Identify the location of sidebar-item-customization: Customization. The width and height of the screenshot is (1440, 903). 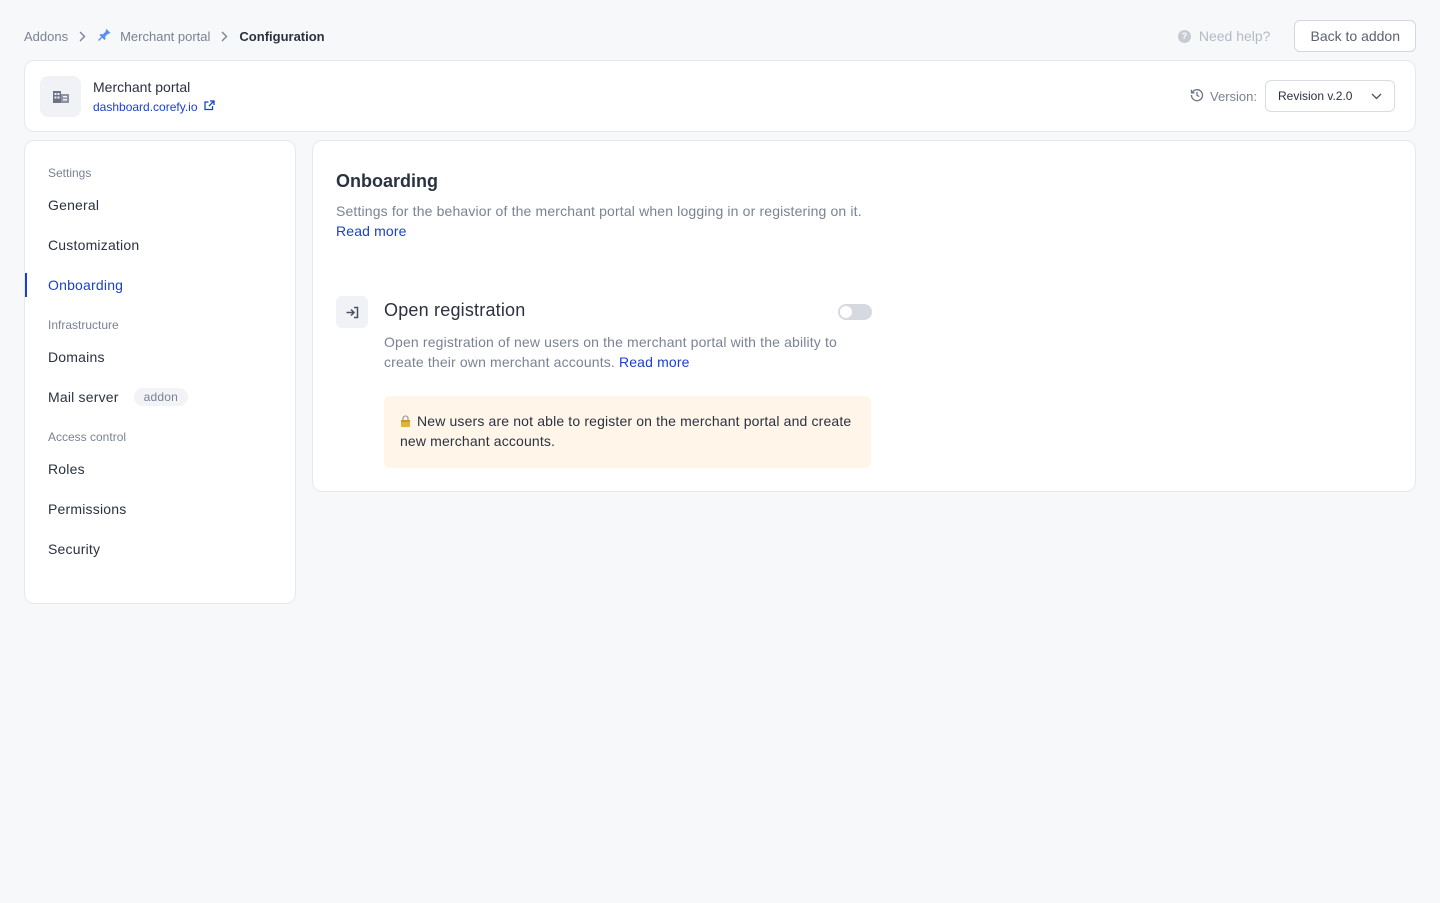
(160, 245).